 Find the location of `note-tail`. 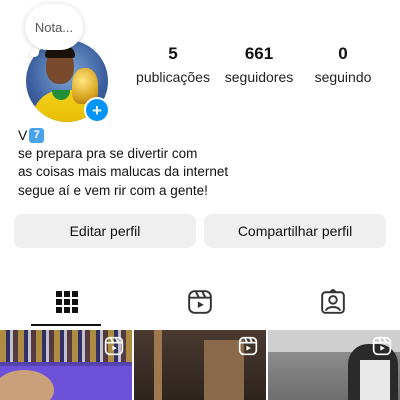

note-tail is located at coordinates (34, 52).